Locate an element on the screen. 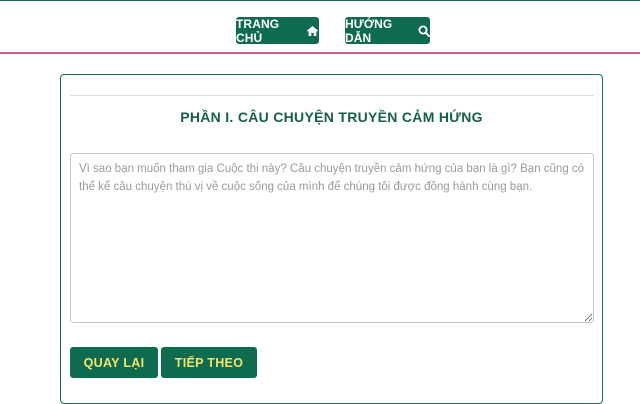 Image resolution: width=640 pixels, height=404 pixels. guide-button-label: HƯỚNG DẪN is located at coordinates (369, 30).